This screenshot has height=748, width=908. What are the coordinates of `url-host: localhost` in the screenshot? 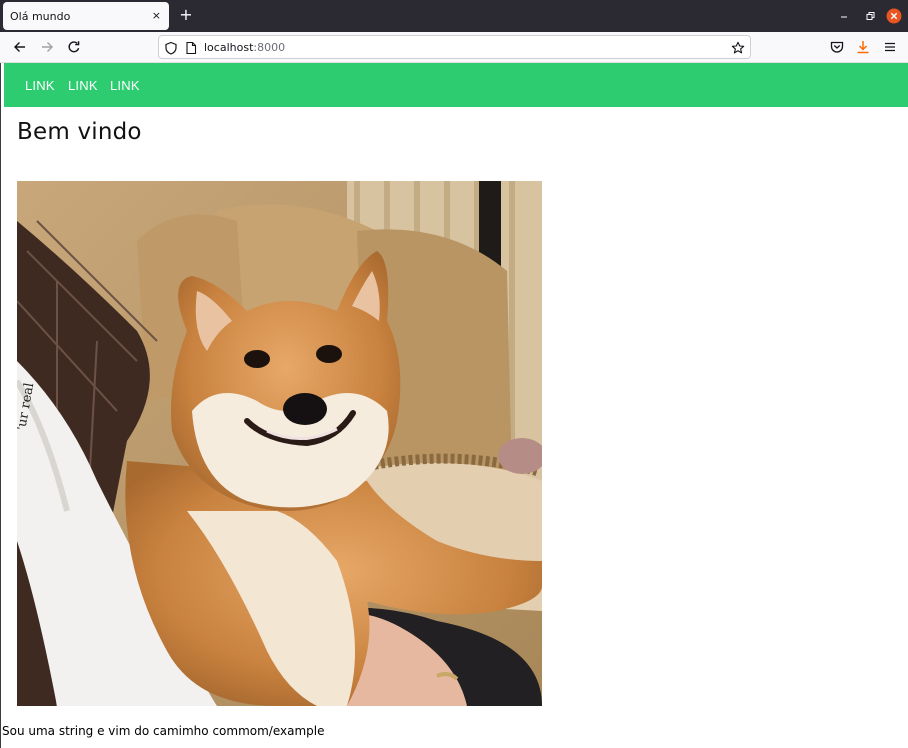 It's located at (229, 47).